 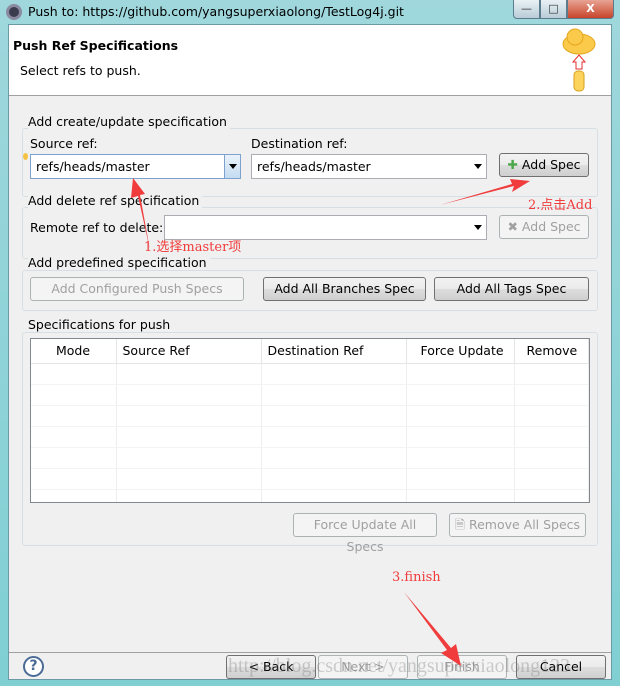 What do you see at coordinates (432, 629) in the screenshot?
I see `arrow-step3` at bounding box center [432, 629].